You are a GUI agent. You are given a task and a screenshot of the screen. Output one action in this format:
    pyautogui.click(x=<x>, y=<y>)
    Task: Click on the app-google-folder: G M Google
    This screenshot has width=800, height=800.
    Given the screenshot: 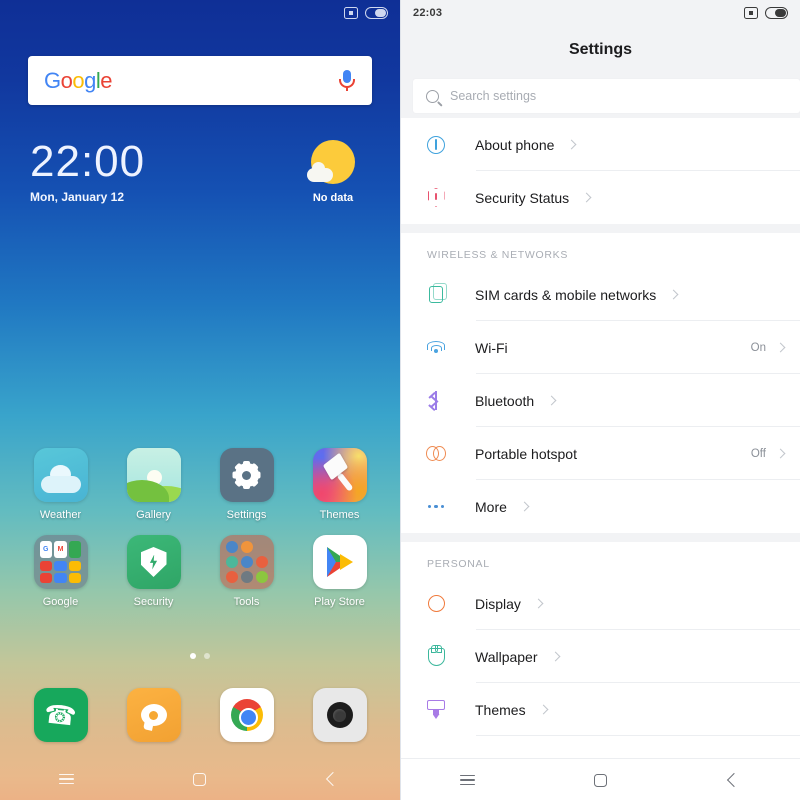 What is the action you would take?
    pyautogui.click(x=60, y=571)
    